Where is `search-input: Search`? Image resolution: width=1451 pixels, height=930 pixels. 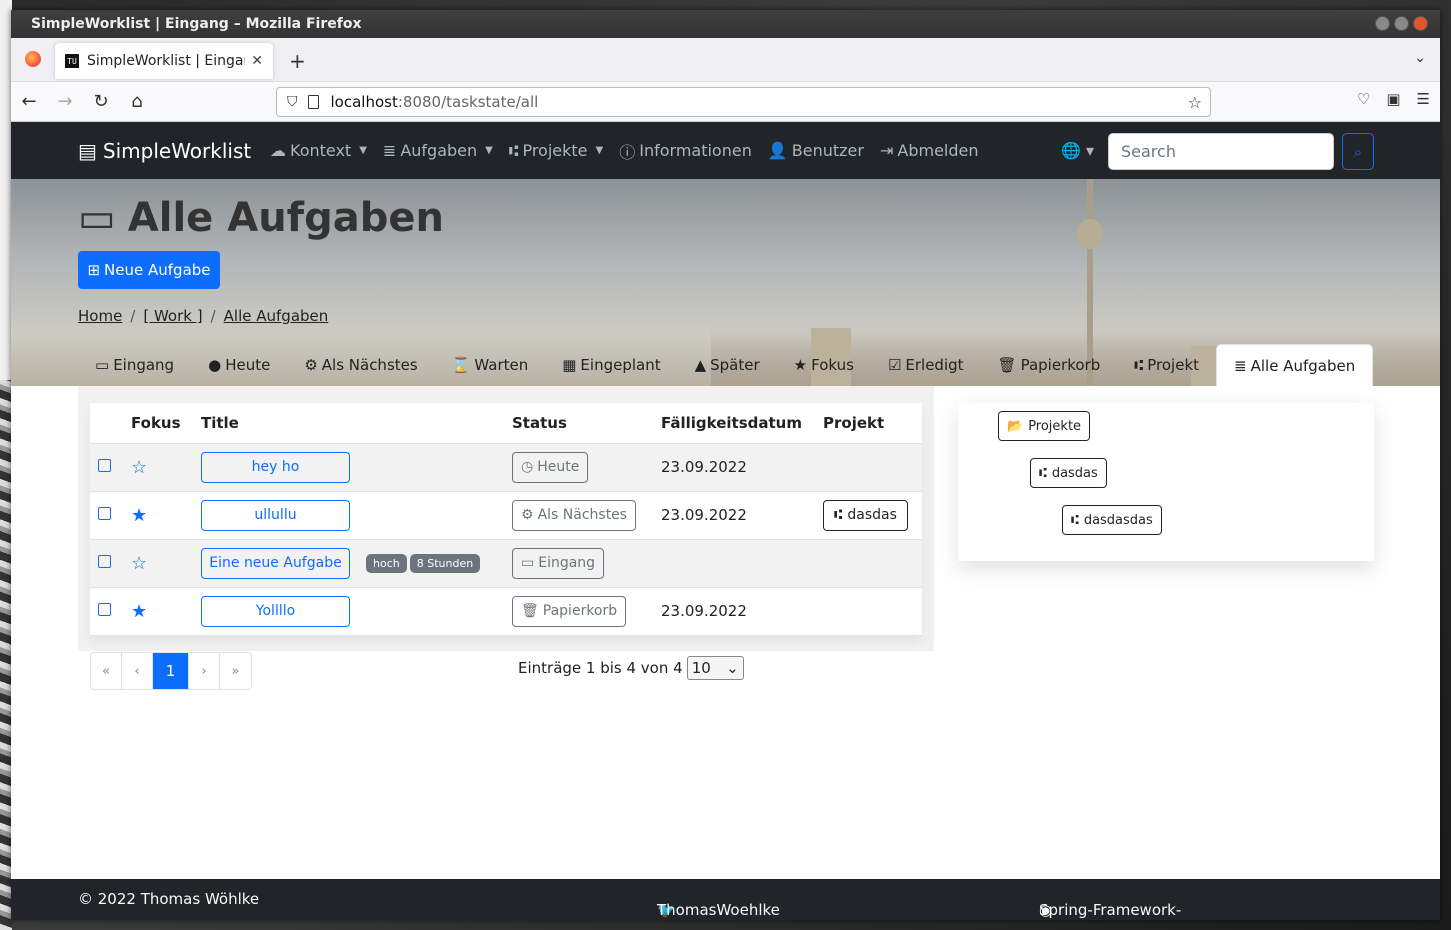 search-input: Search is located at coordinates (1221, 151).